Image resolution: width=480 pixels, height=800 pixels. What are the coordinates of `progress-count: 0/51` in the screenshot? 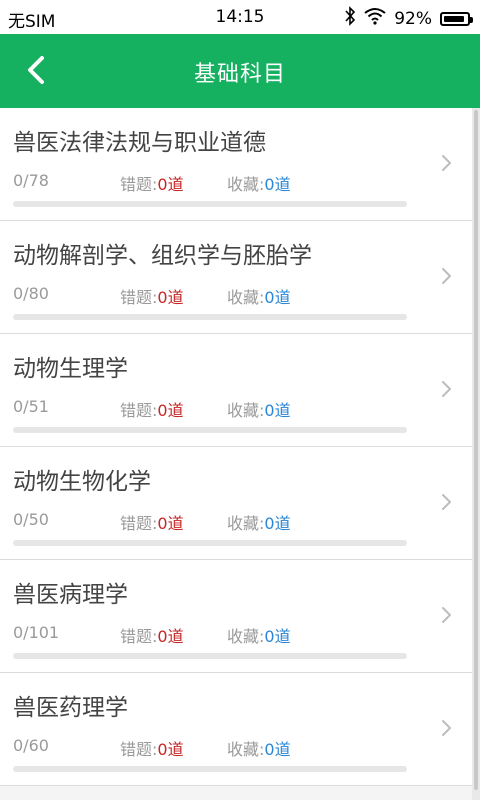 It's located at (31, 406).